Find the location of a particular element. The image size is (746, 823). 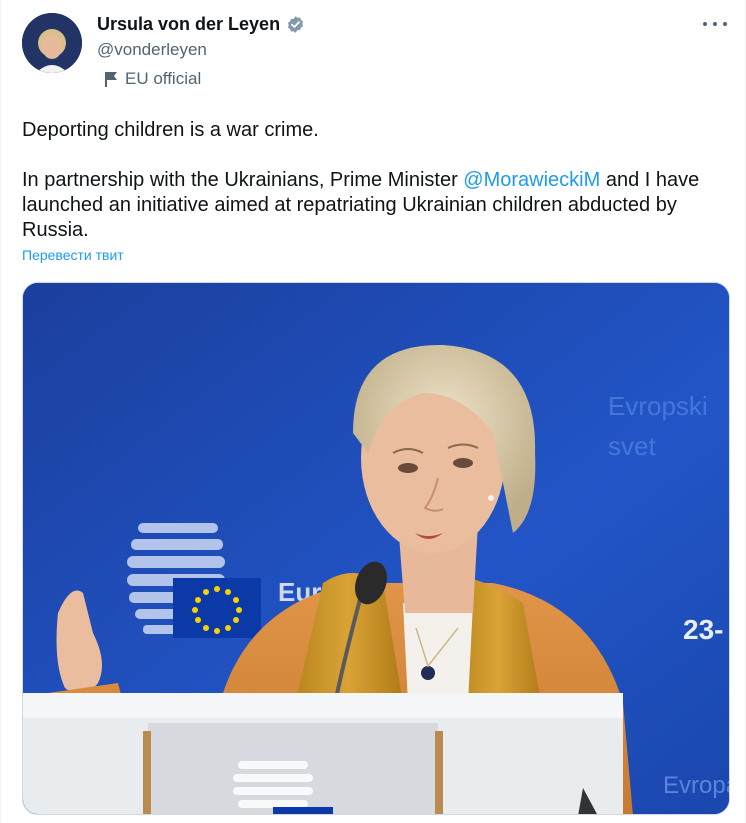

mention-link: @MorawieckiM is located at coordinates (531, 180).